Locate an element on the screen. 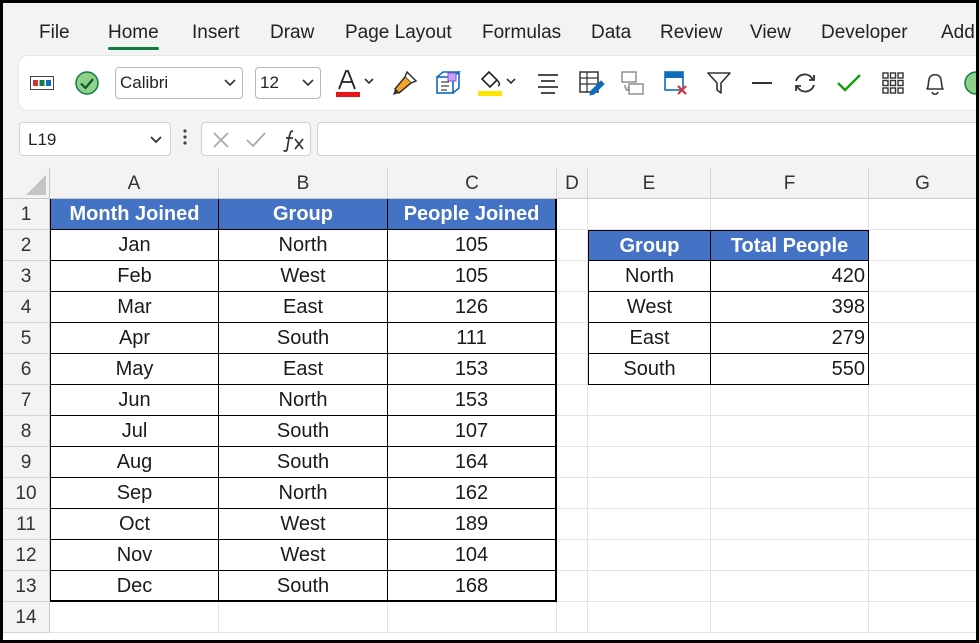 The height and width of the screenshot is (643, 979). cell-f10 is located at coordinates (790, 493).